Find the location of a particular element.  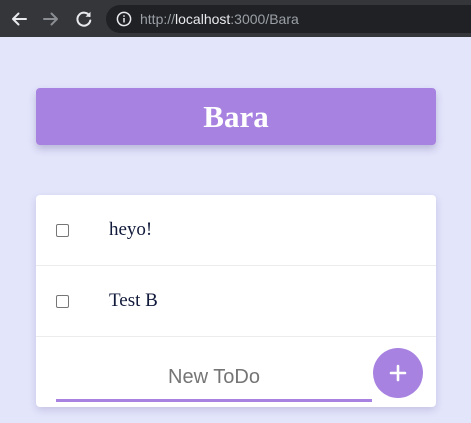

url-text: http://localhost:3000/Bara is located at coordinates (219, 19).